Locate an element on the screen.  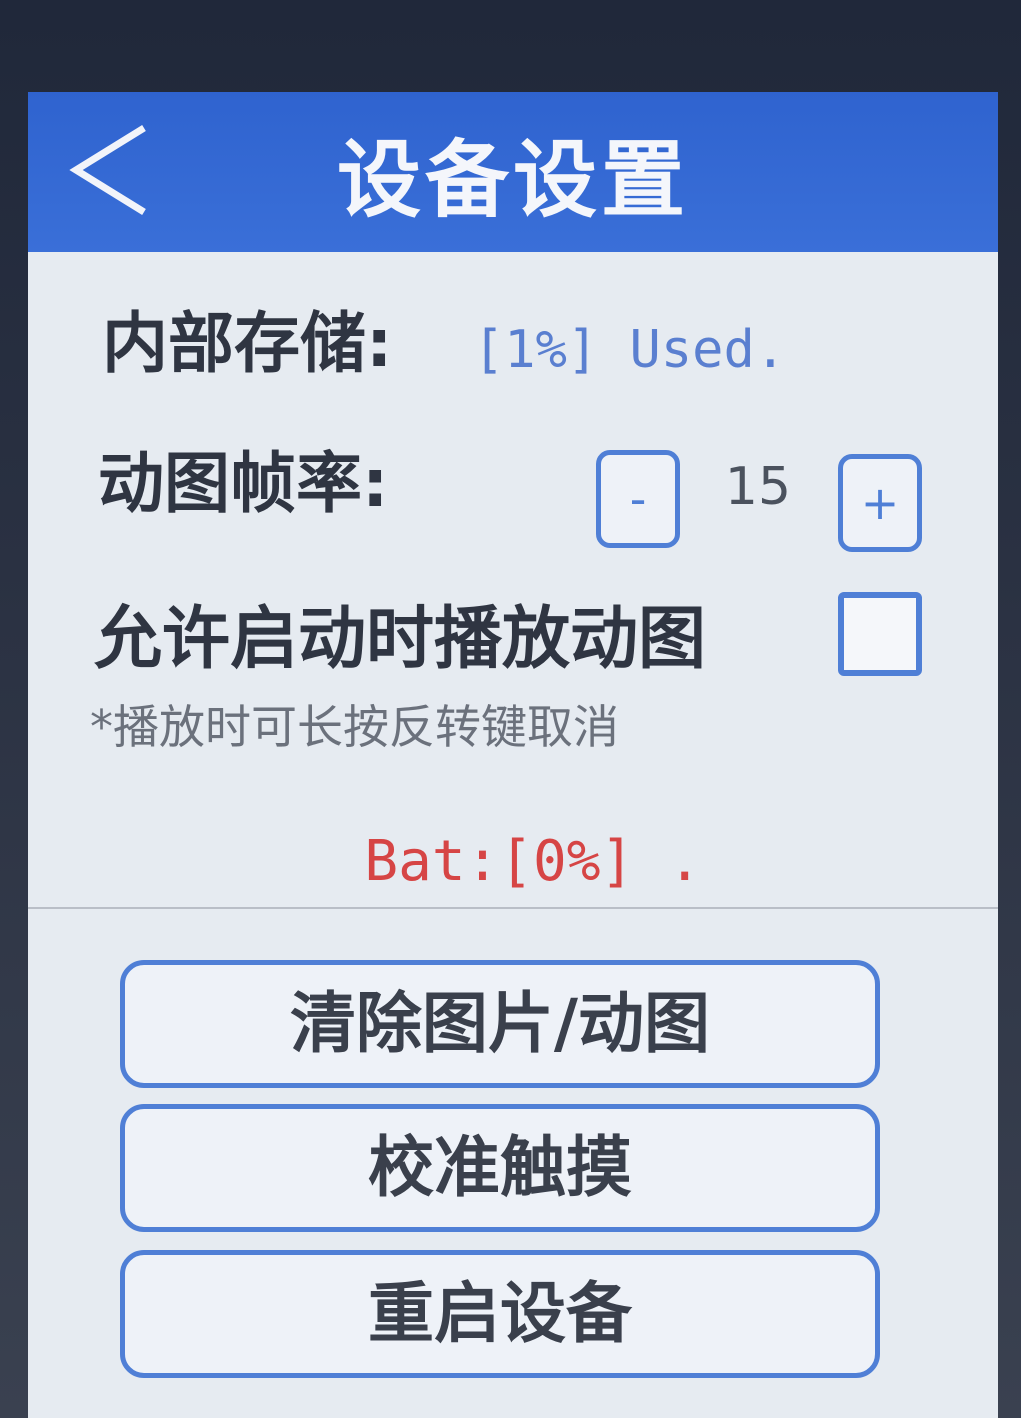
storage-value: [1%] Used. is located at coordinates (630, 350).